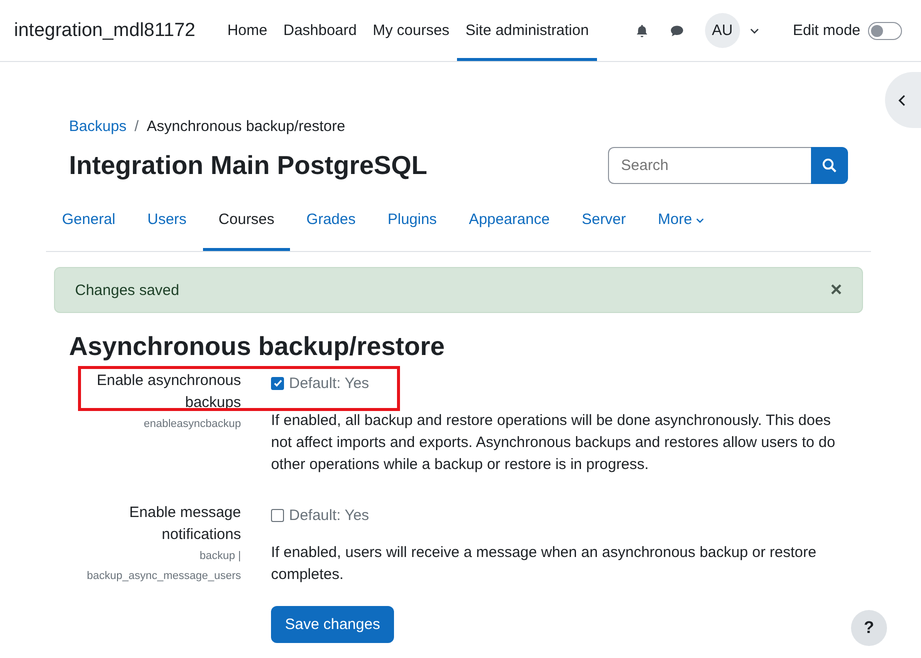 The width and height of the screenshot is (921, 658). Describe the element at coordinates (411, 30) in the screenshot. I see `nav-link: My courses` at that location.